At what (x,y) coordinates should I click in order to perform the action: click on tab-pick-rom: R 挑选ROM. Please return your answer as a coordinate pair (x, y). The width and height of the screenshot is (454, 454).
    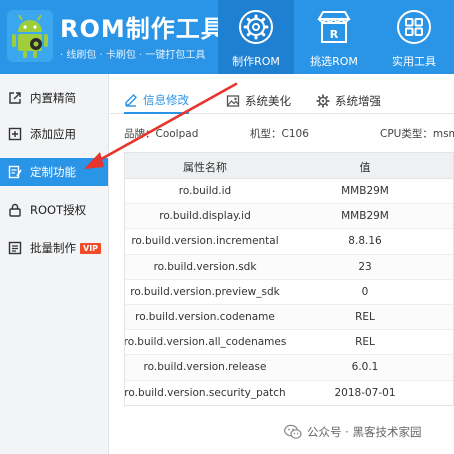
    Looking at the image, I should click on (334, 37).